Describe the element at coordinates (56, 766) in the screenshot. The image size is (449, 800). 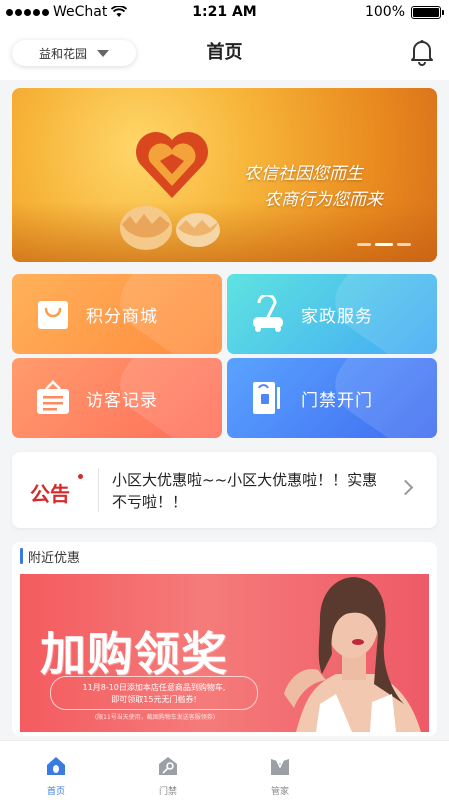
I see `home-icon` at that location.